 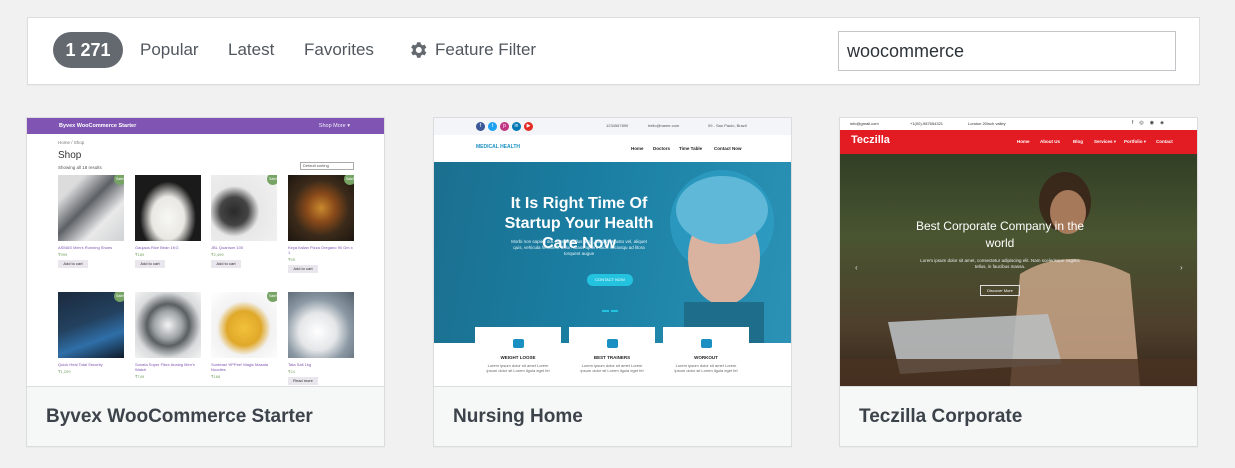 What do you see at coordinates (85, 247) in the screenshot?
I see `product-name: ASMAS Men's Running Shoes` at bounding box center [85, 247].